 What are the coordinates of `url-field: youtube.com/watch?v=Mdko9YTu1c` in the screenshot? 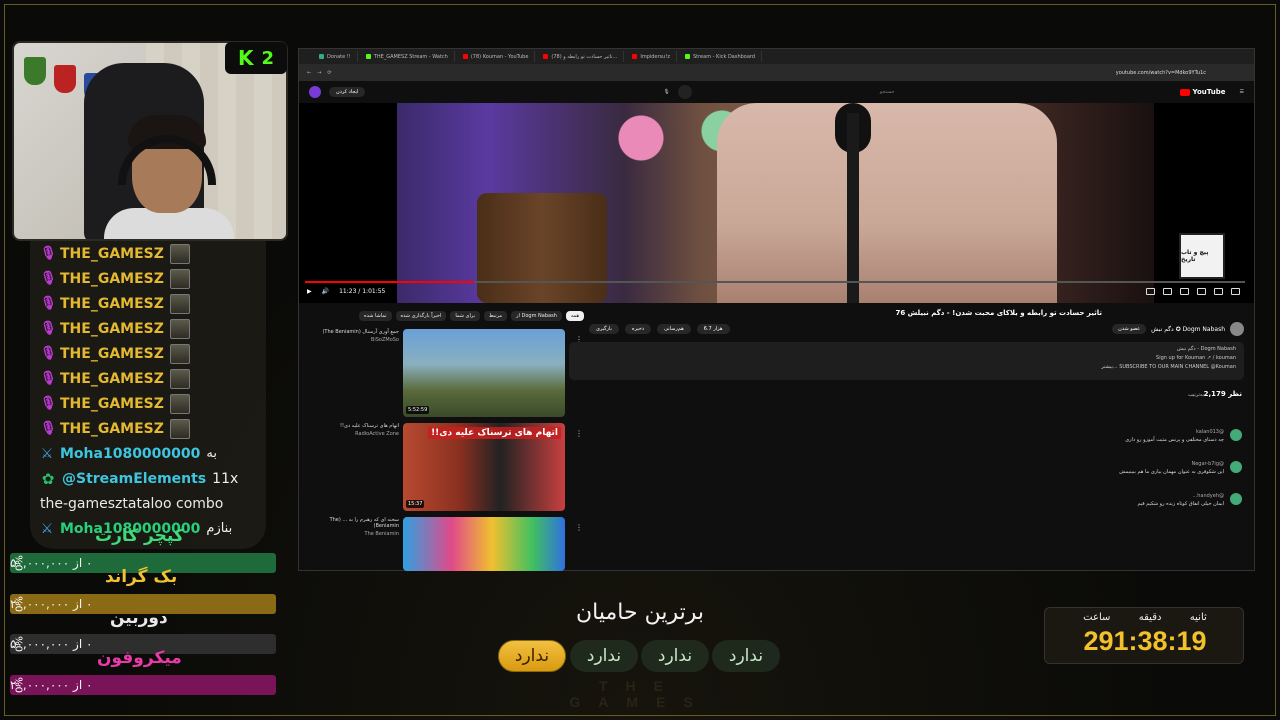 It's located at (1161, 73).